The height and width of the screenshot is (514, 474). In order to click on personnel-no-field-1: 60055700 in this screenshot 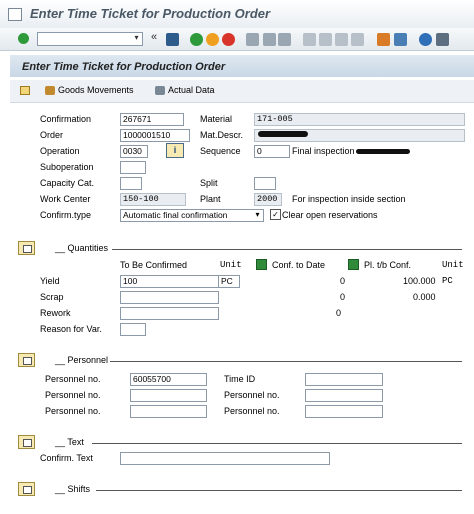, I will do `click(168, 379)`.